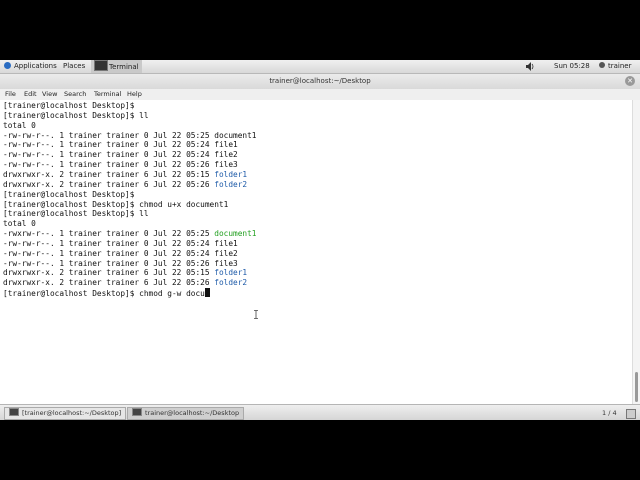 This screenshot has width=640, height=480. What do you see at coordinates (7, 65) in the screenshot?
I see `applications-icon` at bounding box center [7, 65].